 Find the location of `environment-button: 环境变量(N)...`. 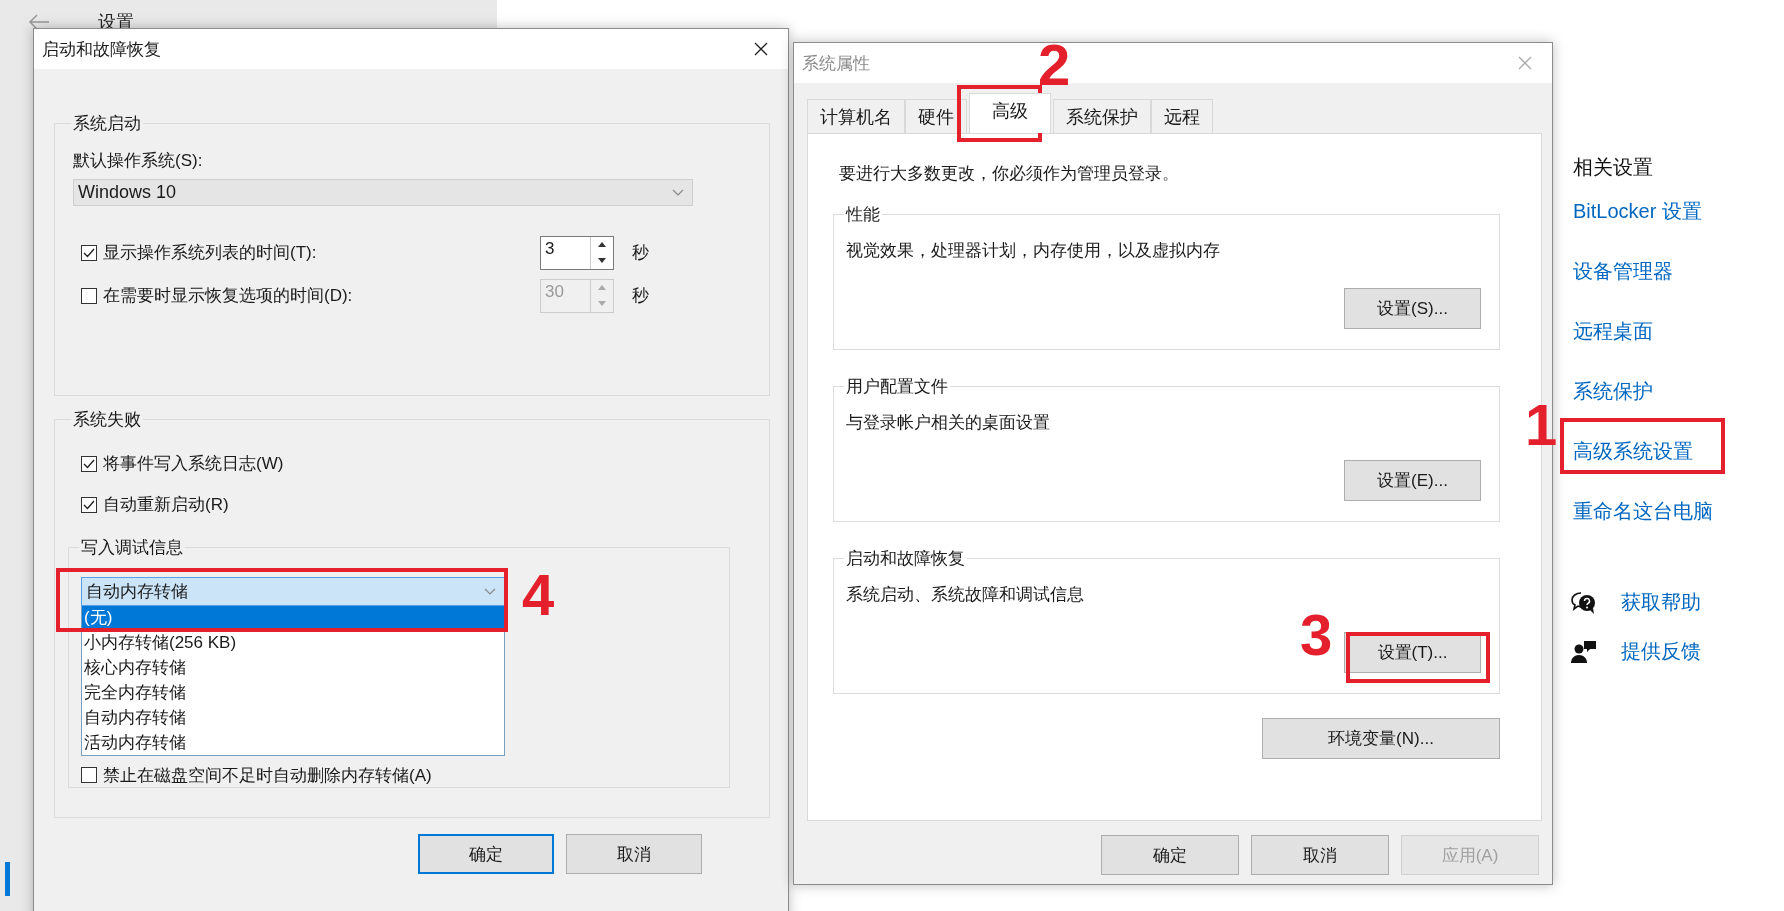

environment-button: 环境变量(N)... is located at coordinates (1381, 738).